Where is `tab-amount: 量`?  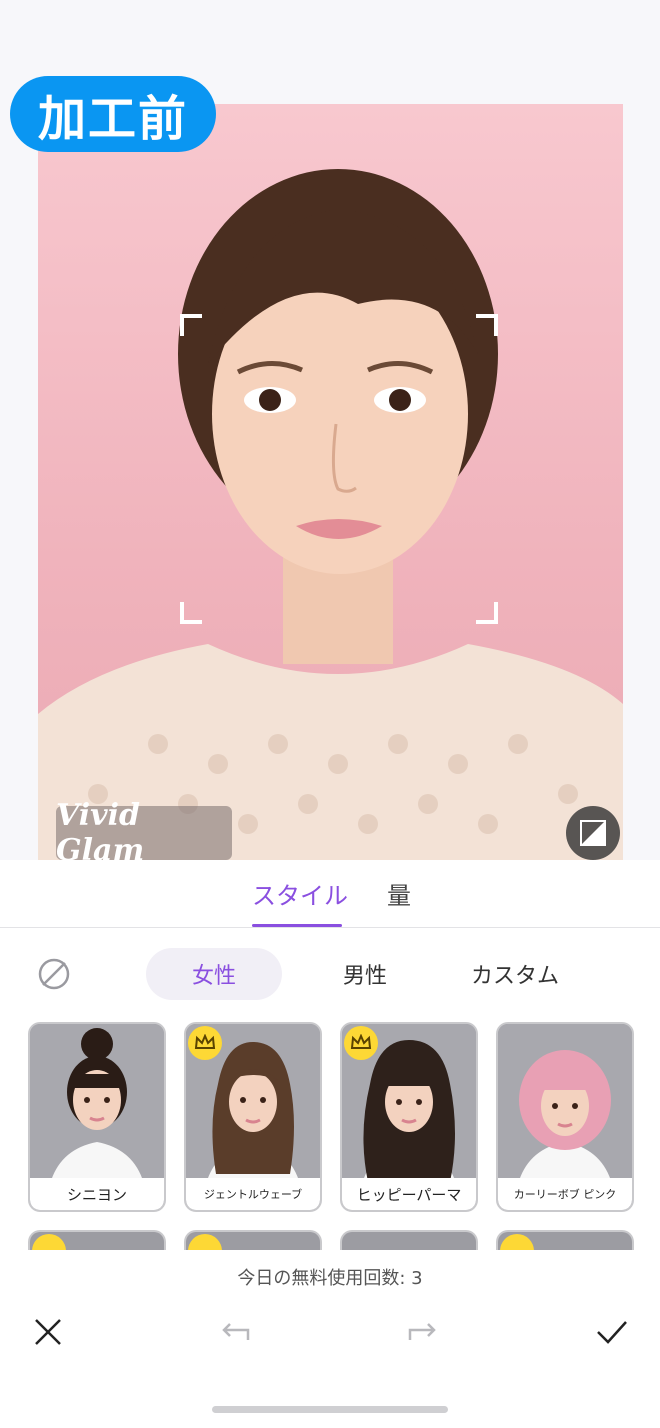 tab-amount: 量 is located at coordinates (399, 893).